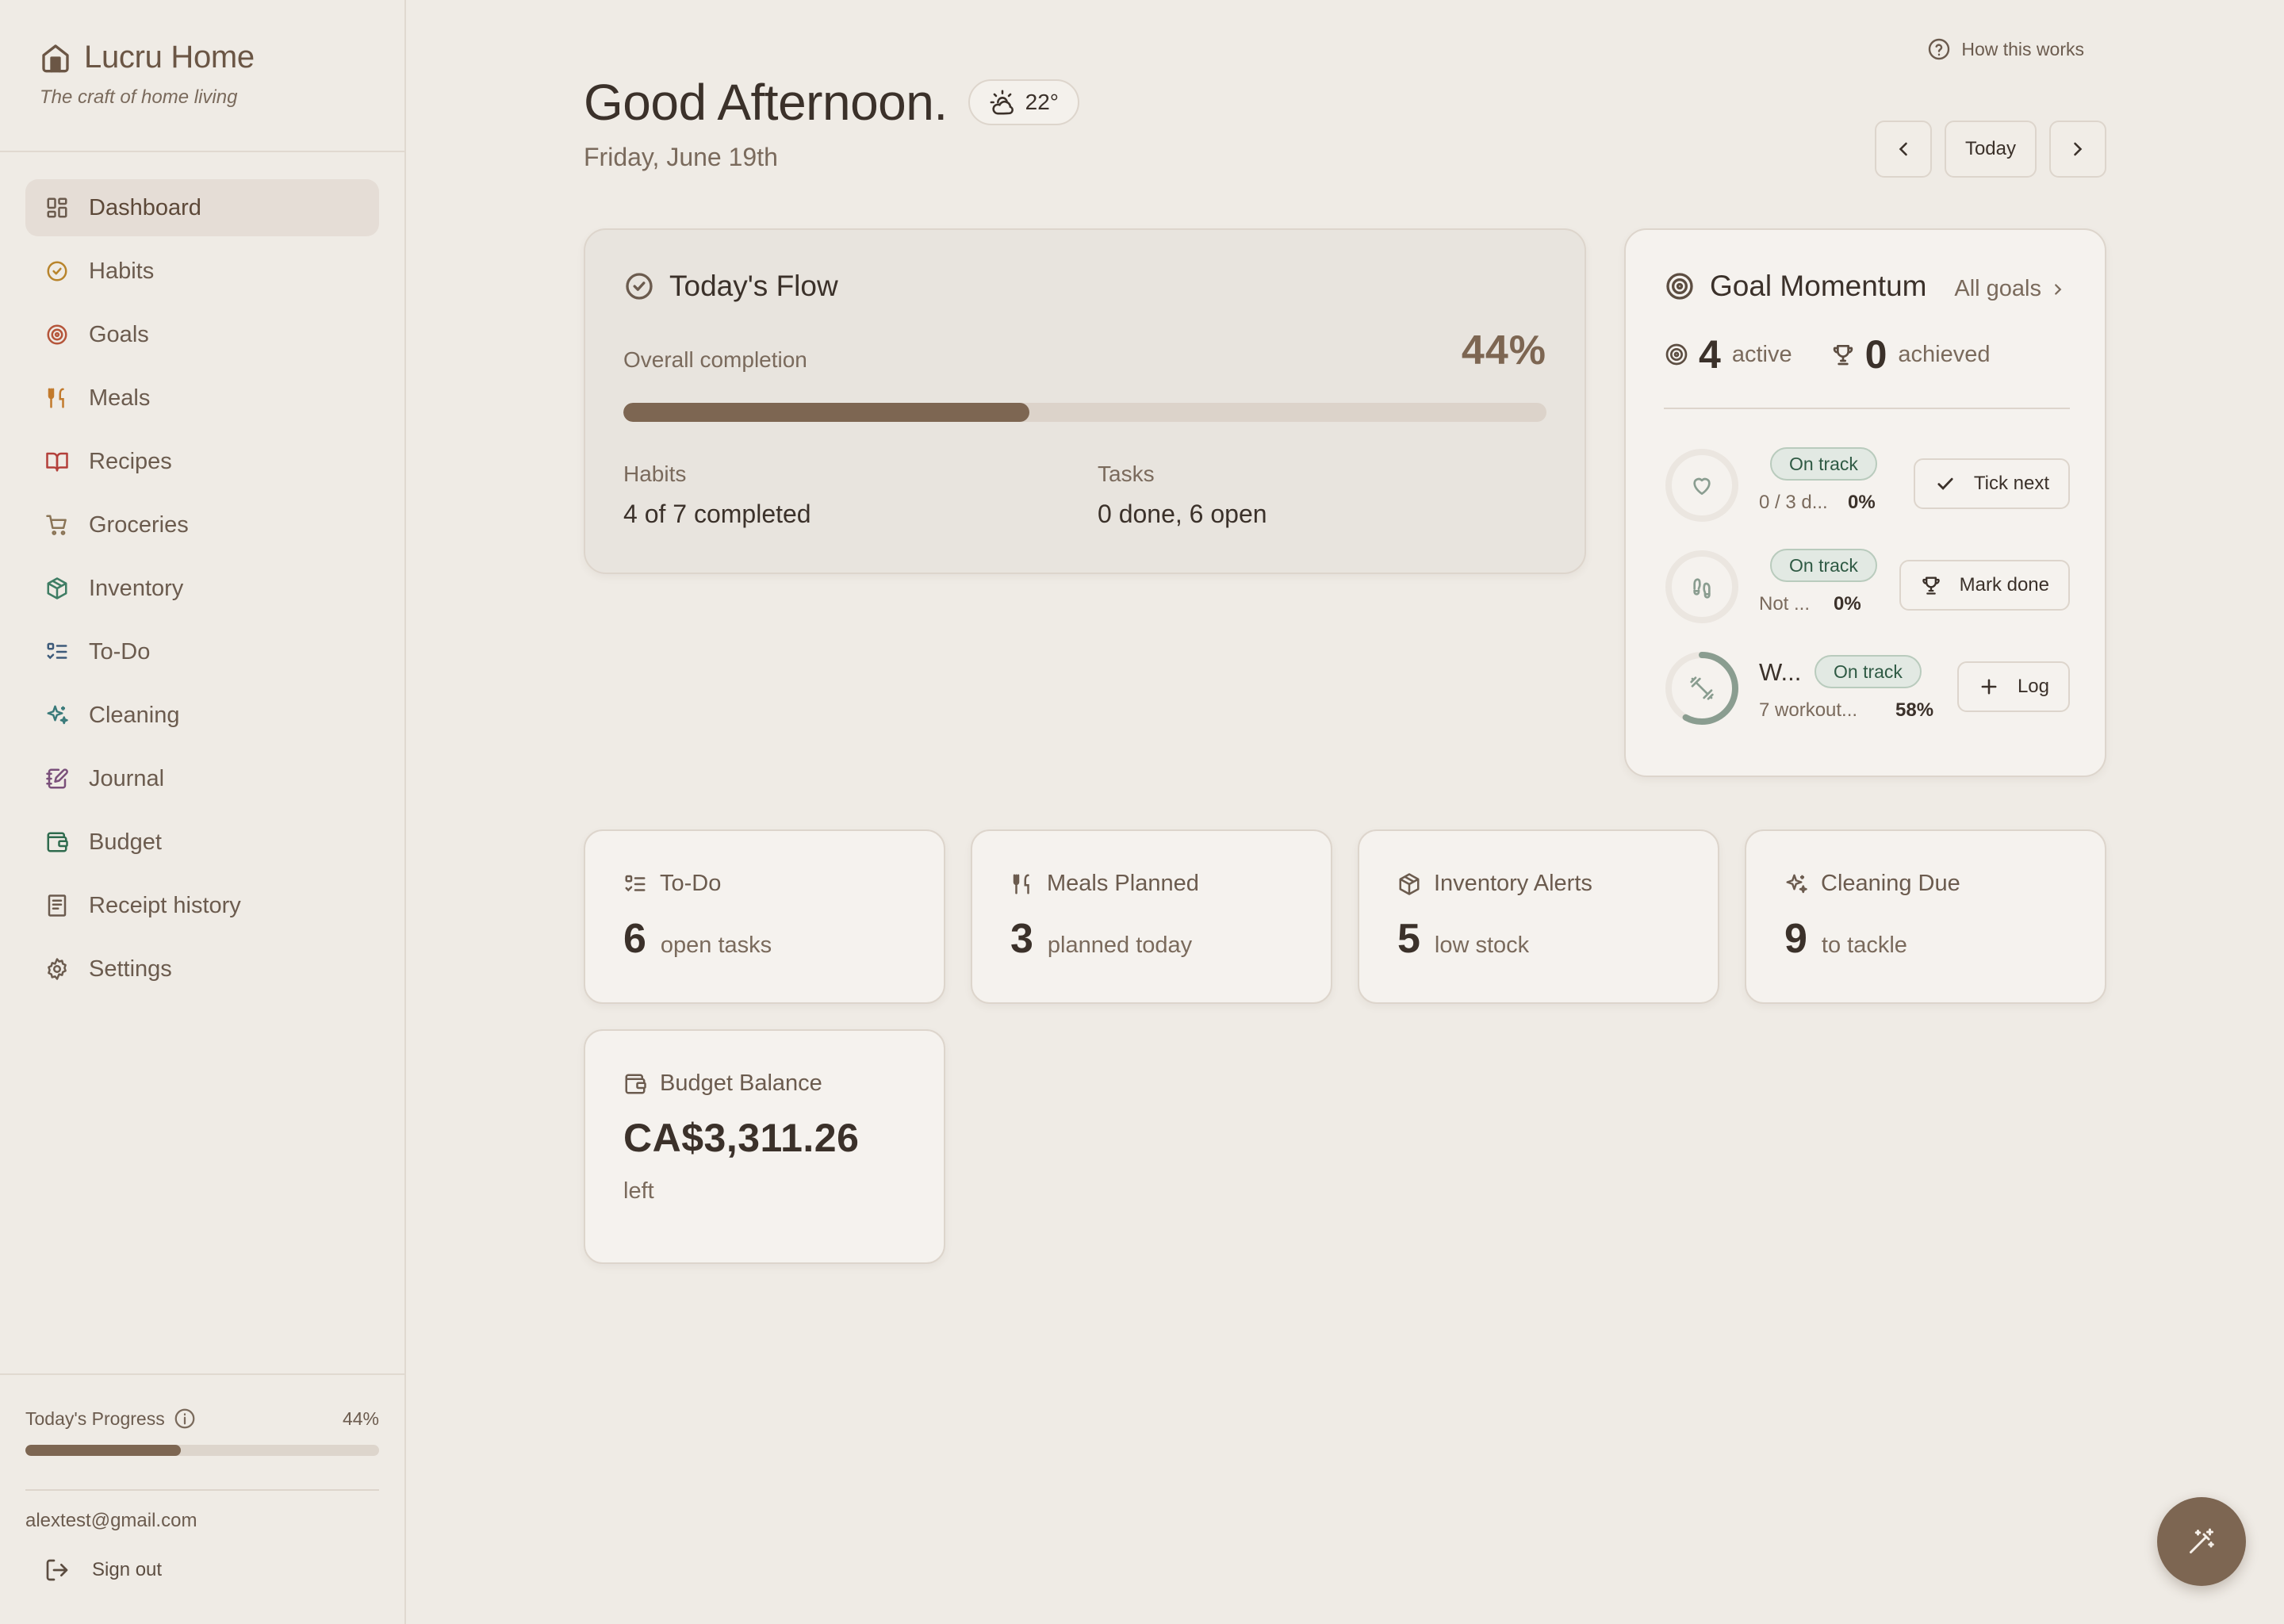 The height and width of the screenshot is (1624, 2284). Describe the element at coordinates (681, 157) in the screenshot. I see `current-date: Friday, June 19th` at that location.